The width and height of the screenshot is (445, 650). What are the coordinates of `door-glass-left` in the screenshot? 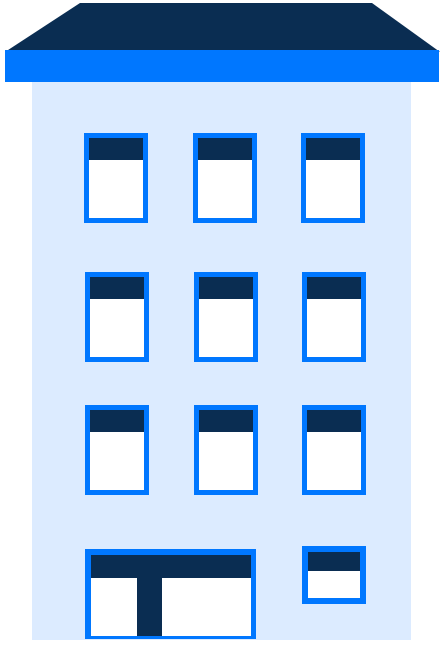 It's located at (114, 607).